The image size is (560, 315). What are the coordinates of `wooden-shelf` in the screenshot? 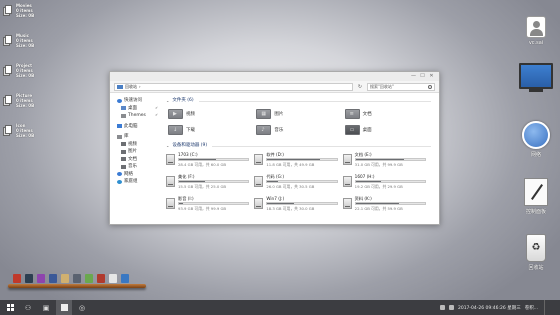 It's located at (77, 286).